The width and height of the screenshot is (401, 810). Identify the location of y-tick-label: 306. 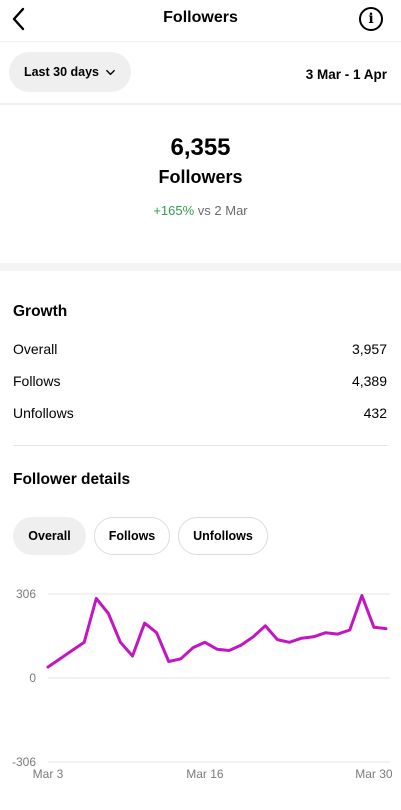
(26, 594).